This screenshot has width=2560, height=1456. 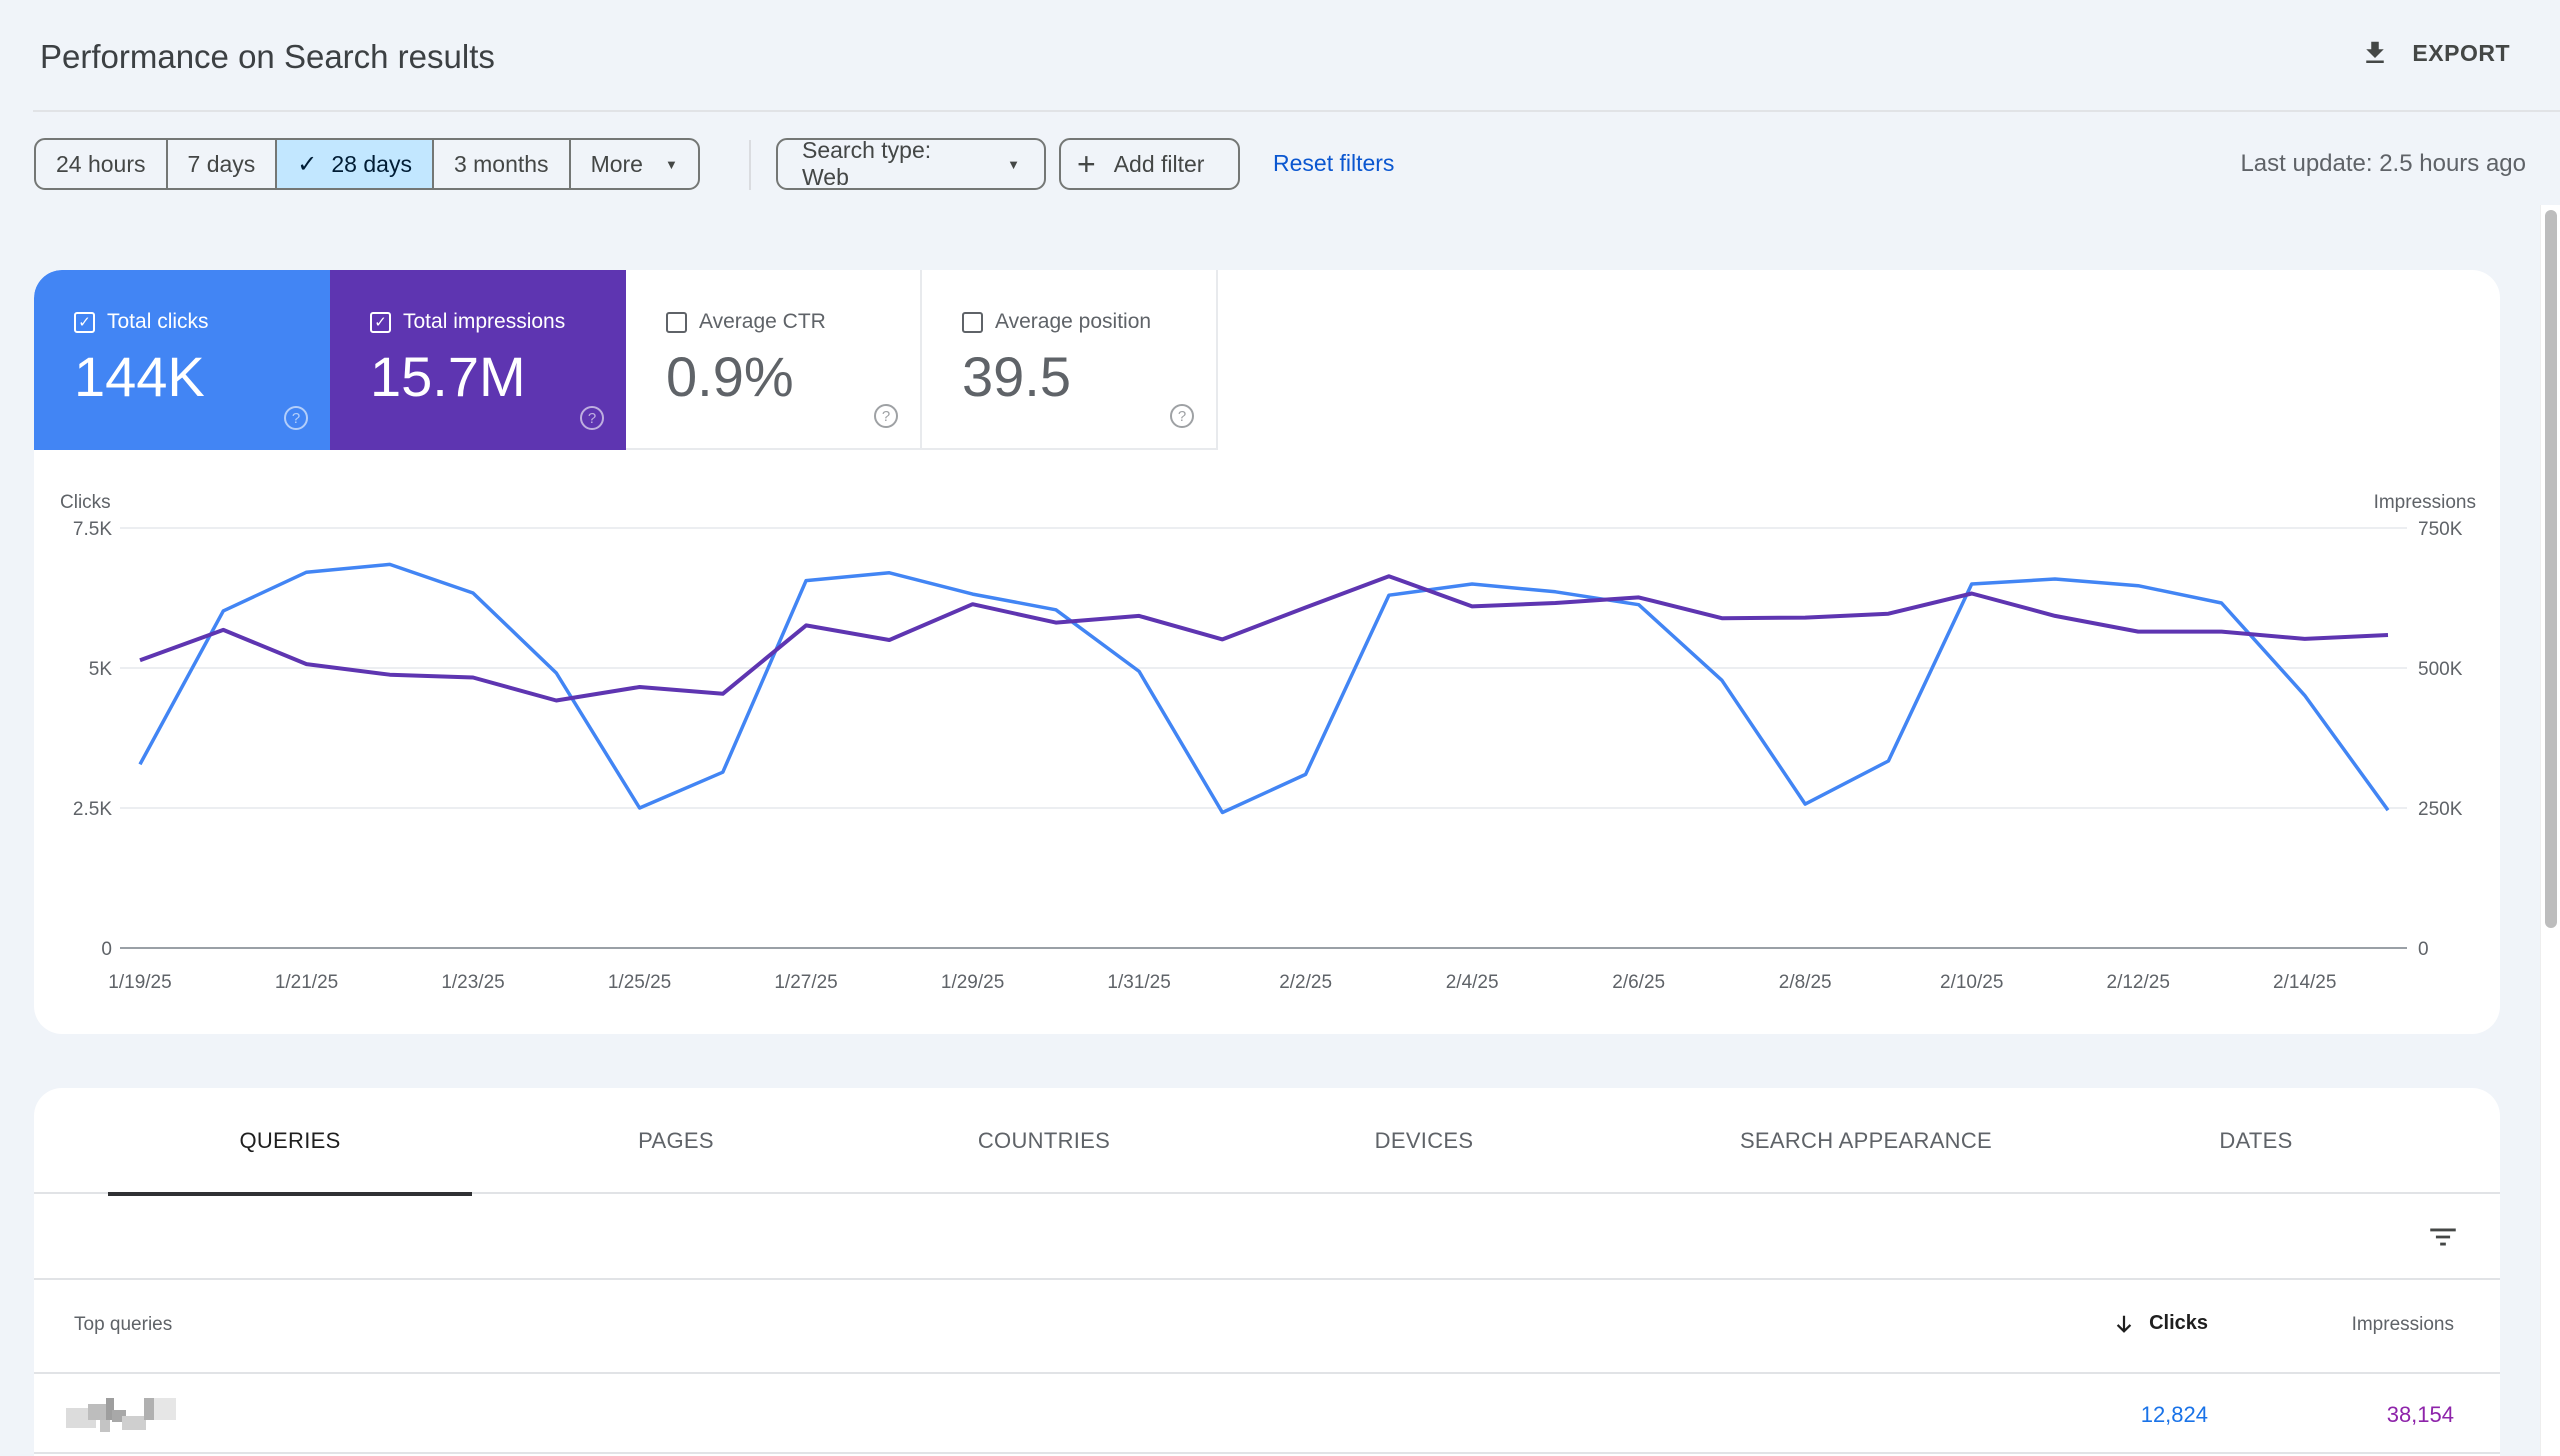 I want to click on right-tick-label: 500K, so click(x=2440, y=669).